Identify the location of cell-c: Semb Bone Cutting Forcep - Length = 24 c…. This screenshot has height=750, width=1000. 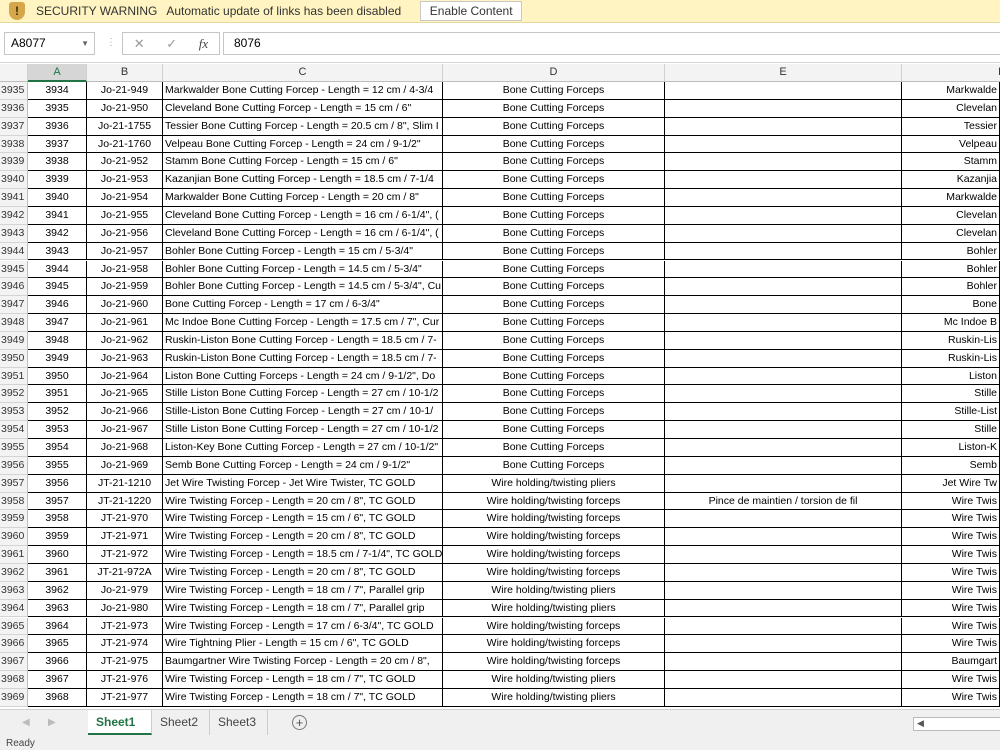
(303, 465).